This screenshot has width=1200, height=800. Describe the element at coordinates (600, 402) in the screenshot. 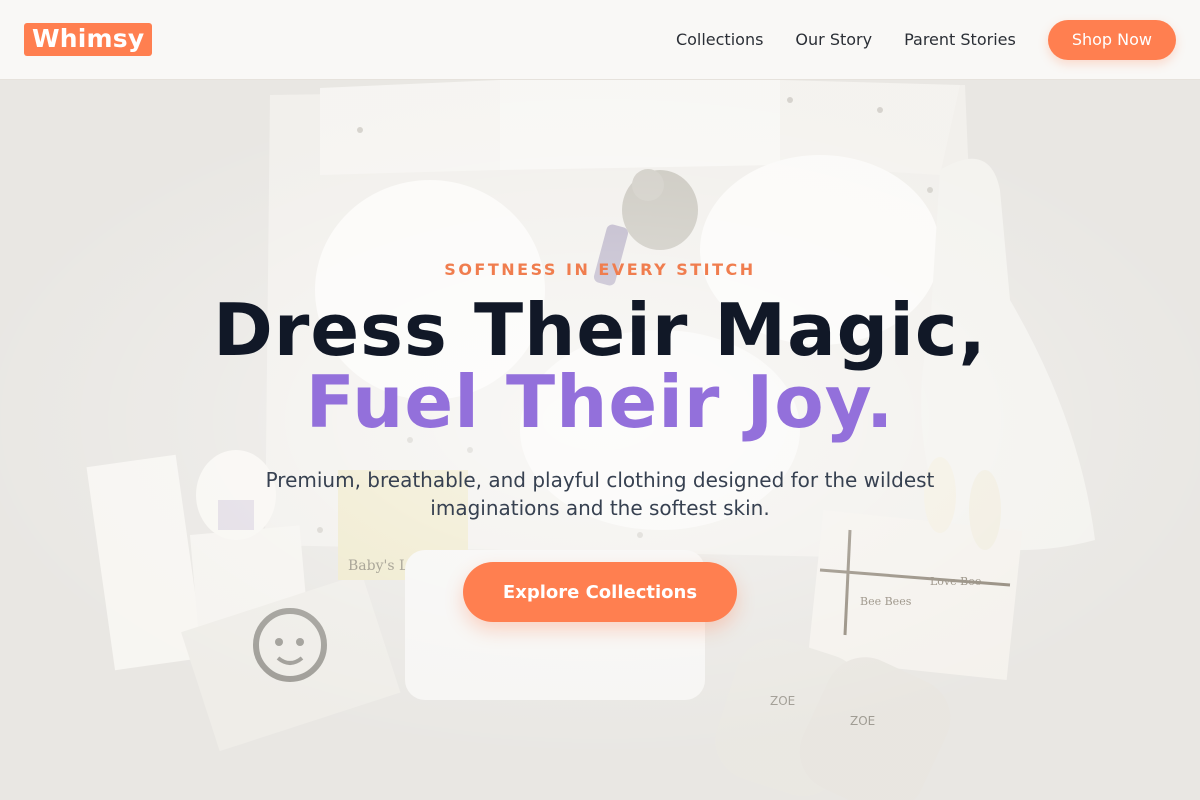

I see `headline-line-2: Fuel Their Joy.` at that location.